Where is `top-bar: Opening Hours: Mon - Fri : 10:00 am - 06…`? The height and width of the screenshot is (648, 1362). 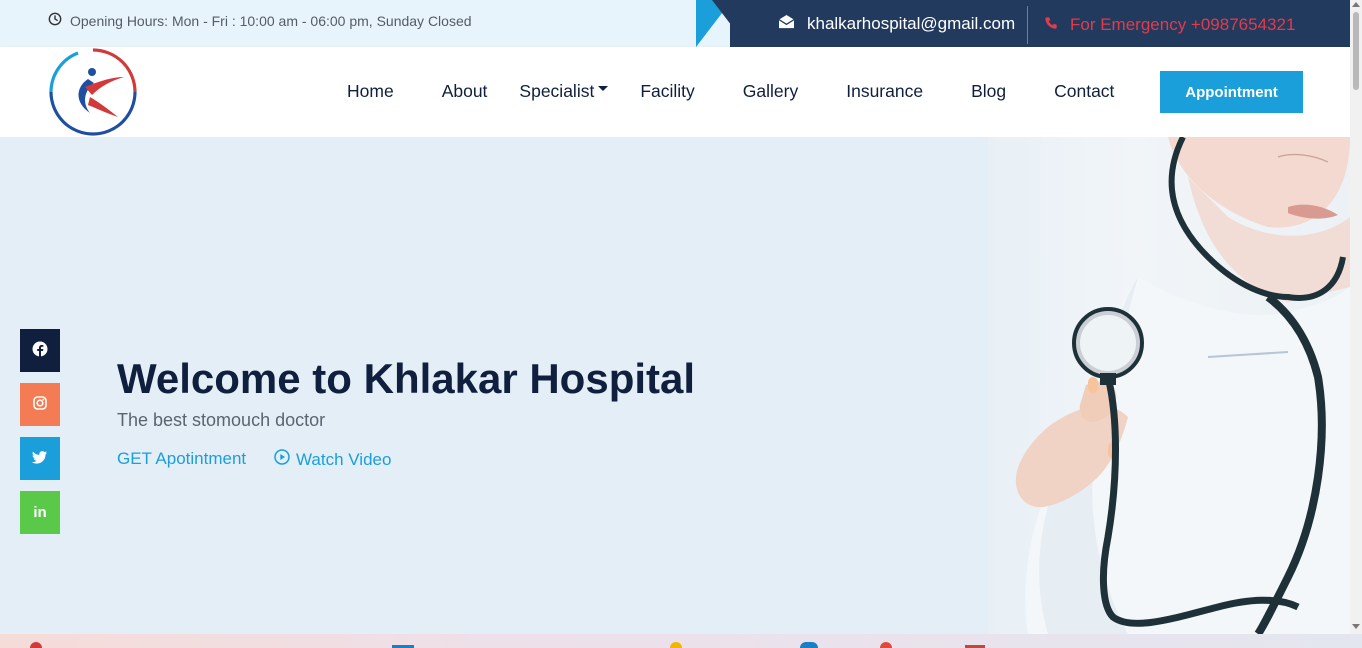 top-bar: Opening Hours: Mon - Fri : 10:00 am - 06… is located at coordinates (675, 23).